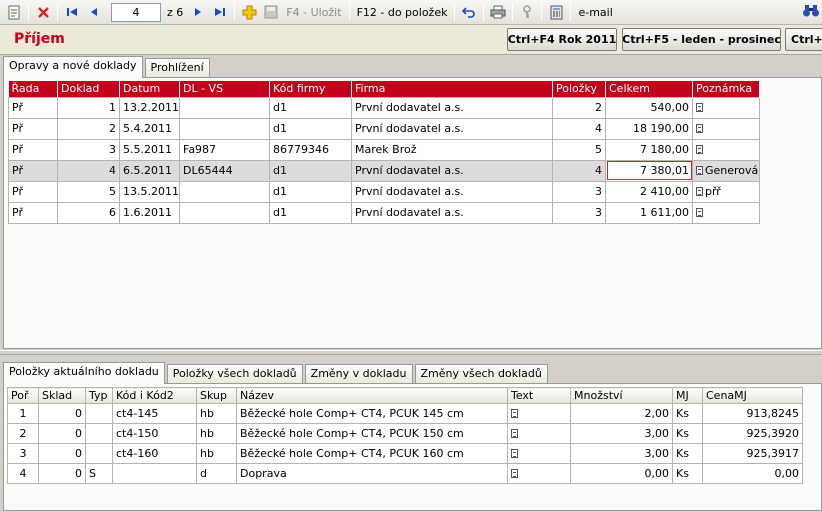  Describe the element at coordinates (579, 149) in the screenshot. I see `cell-polozky: 5` at that location.